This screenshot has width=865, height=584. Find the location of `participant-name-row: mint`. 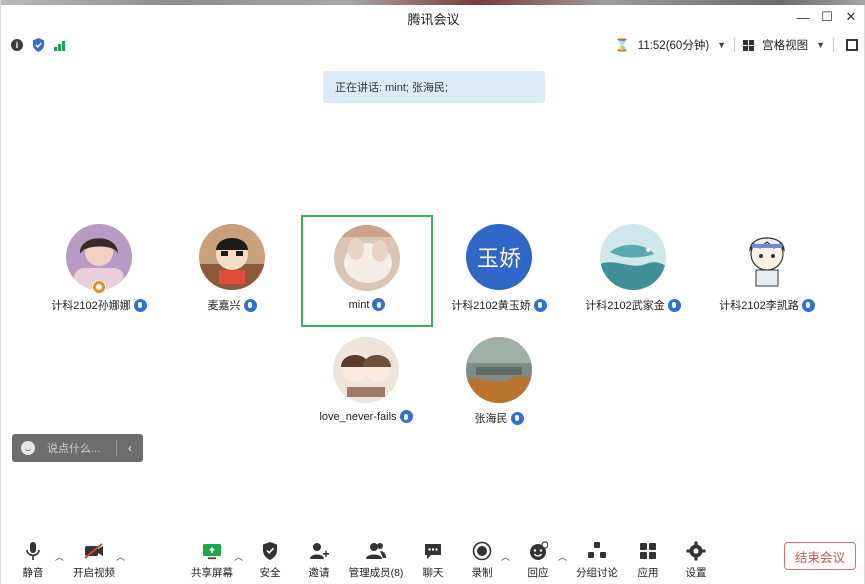

participant-name-row: mint is located at coordinates (367, 304).